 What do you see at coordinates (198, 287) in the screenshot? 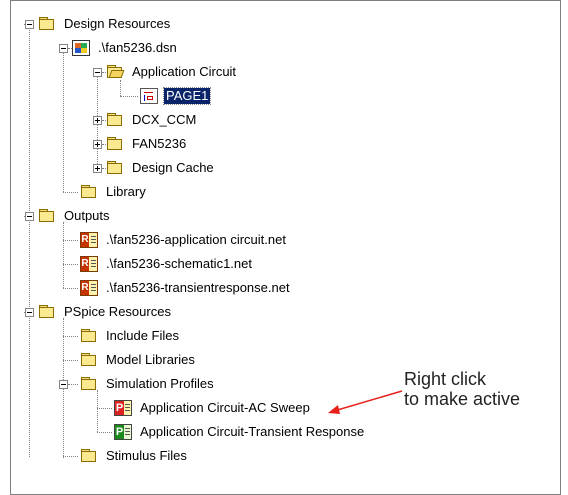
I see `node-label: .\fan5236-transientresponse.net` at bounding box center [198, 287].